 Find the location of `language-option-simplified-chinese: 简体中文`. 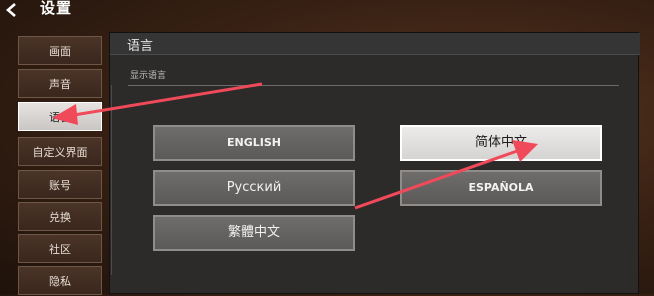

language-option-simplified-chinese: 简体中文 is located at coordinates (501, 143).